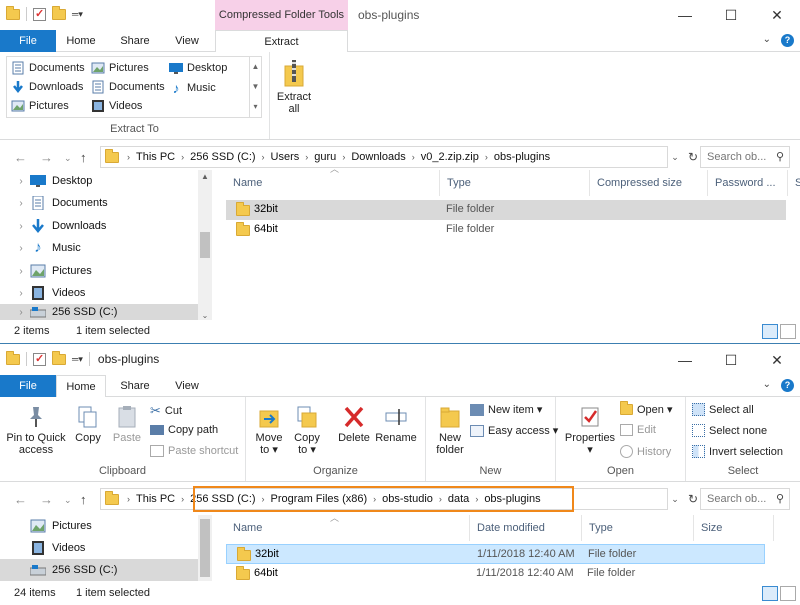 This screenshot has width=800, height=605. What do you see at coordinates (777, 15) in the screenshot?
I see `close-button: ✕` at bounding box center [777, 15].